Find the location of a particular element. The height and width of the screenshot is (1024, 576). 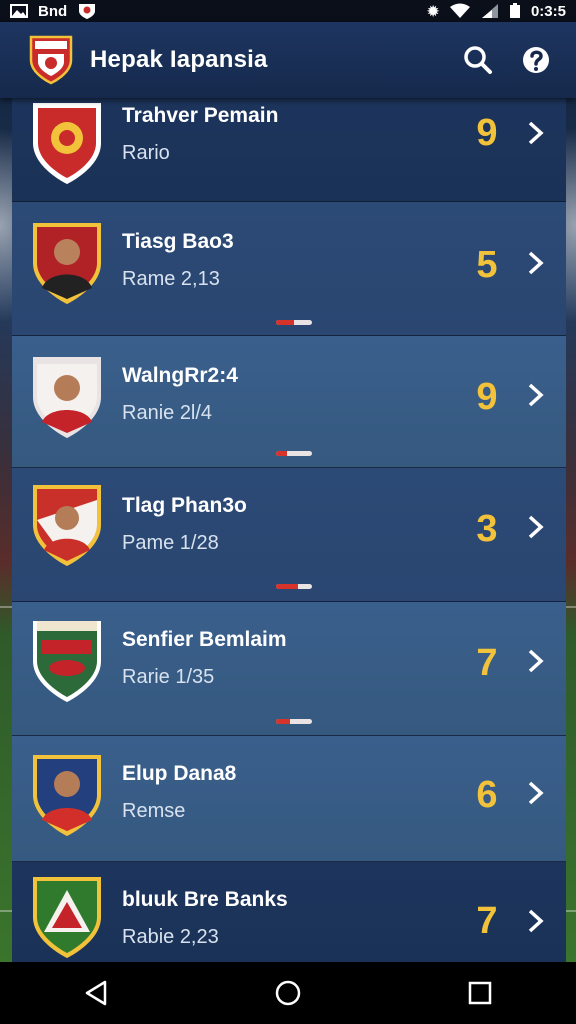

player-rating: 5 is located at coordinates (487, 265).